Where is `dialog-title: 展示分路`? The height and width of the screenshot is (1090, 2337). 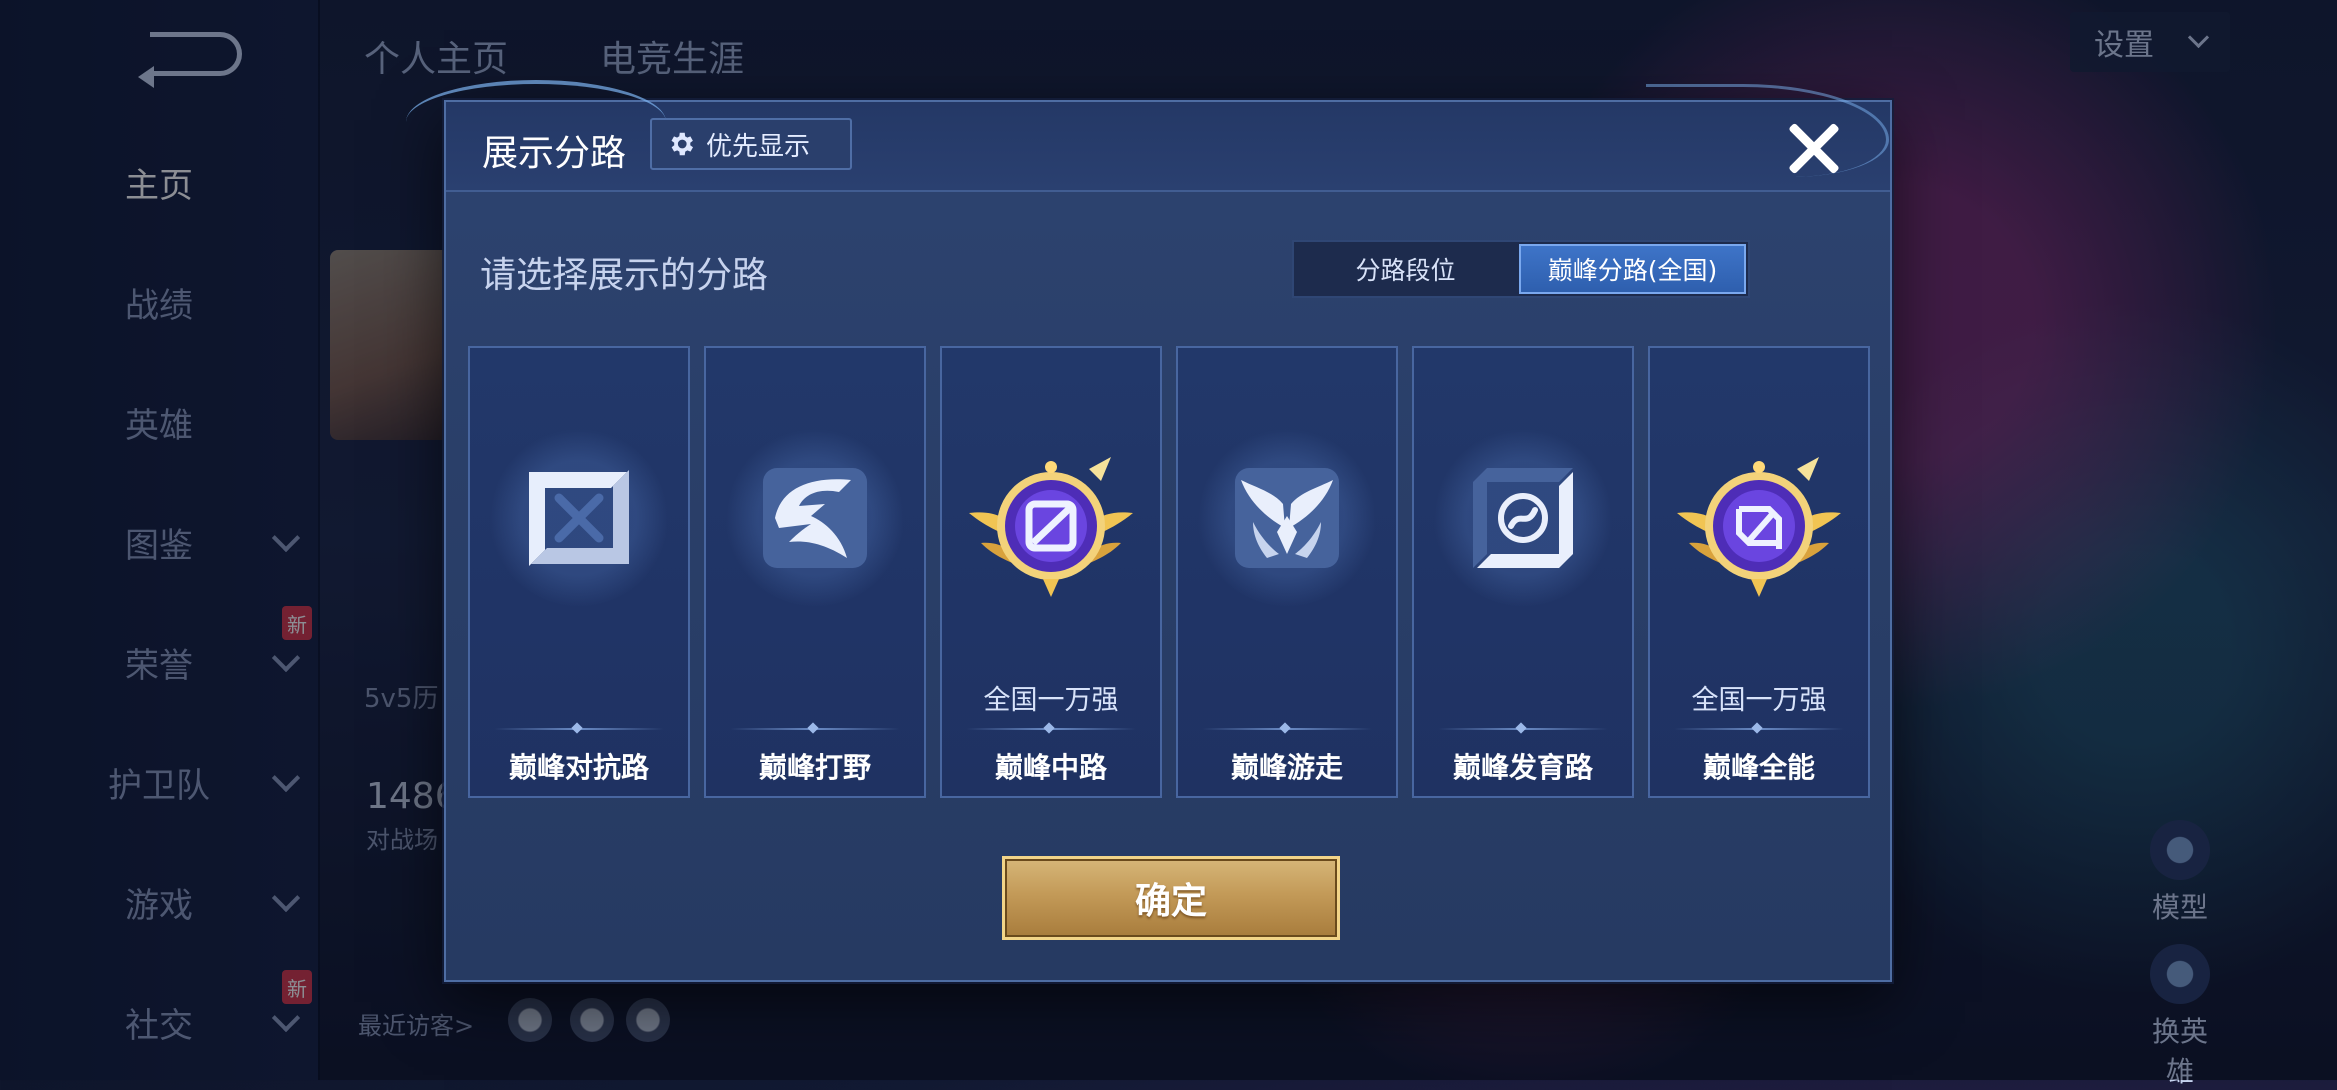 dialog-title: 展示分路 is located at coordinates (554, 153).